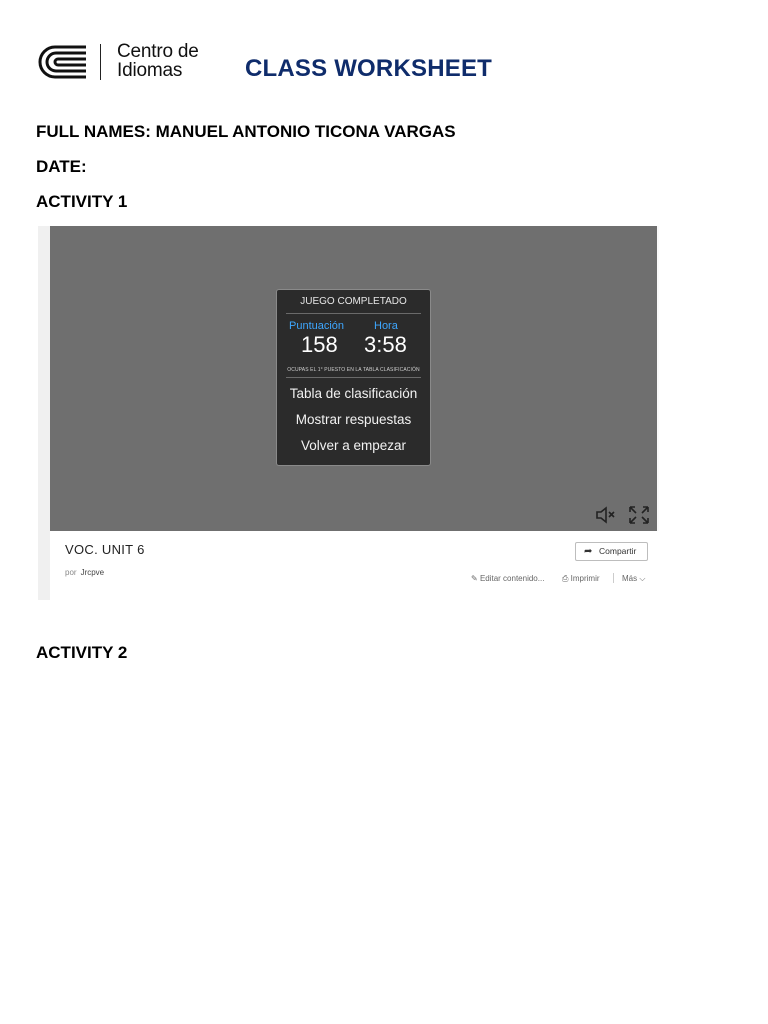  I want to click on worksheet-title: CLASS WORKSHEET, so click(369, 68).